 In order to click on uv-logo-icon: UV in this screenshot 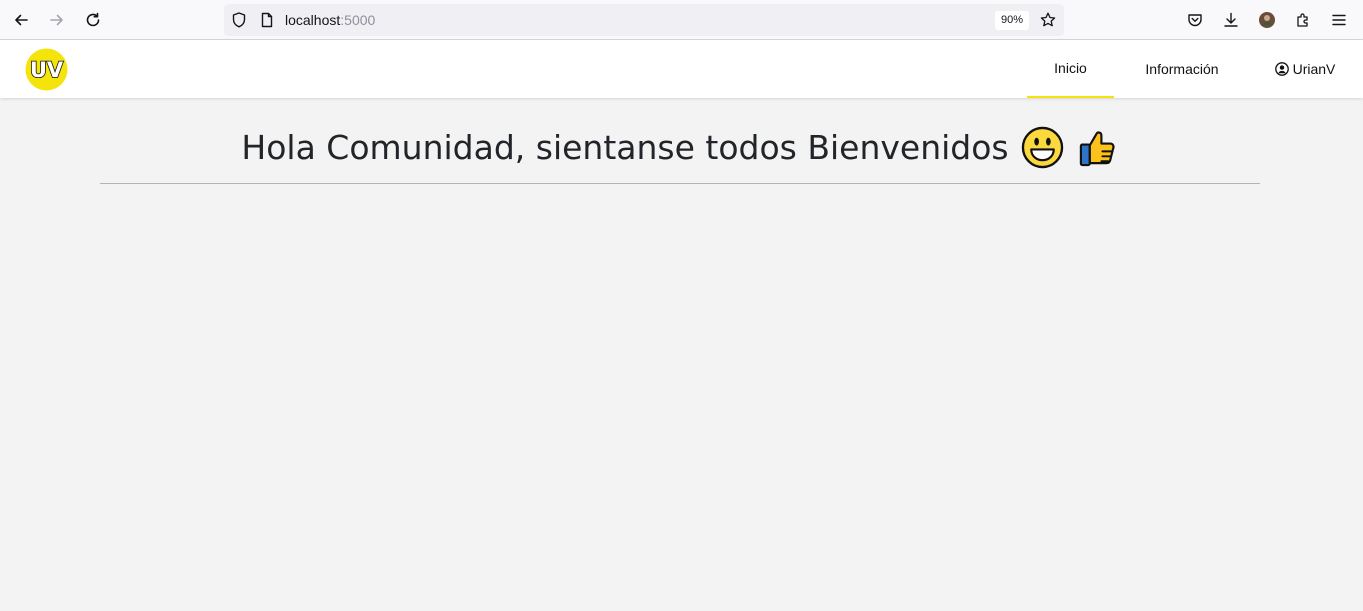, I will do `click(46, 69)`.